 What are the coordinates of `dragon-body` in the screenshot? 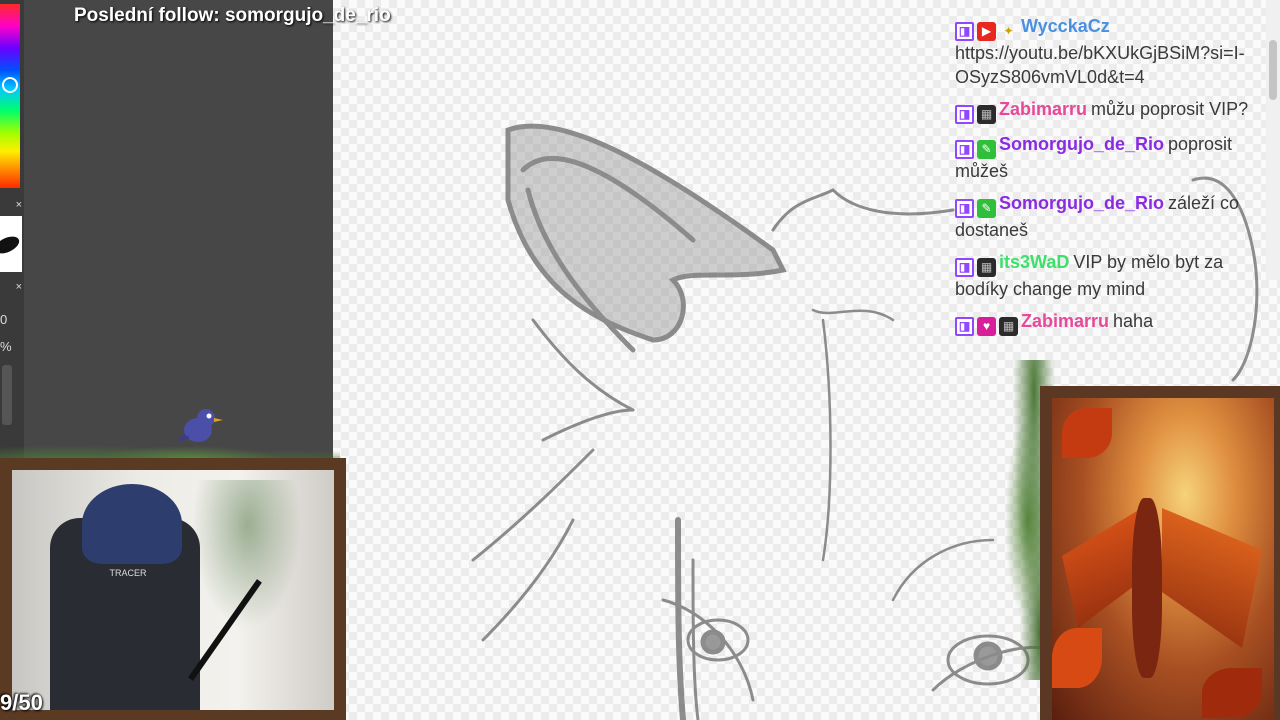 It's located at (1147, 588).